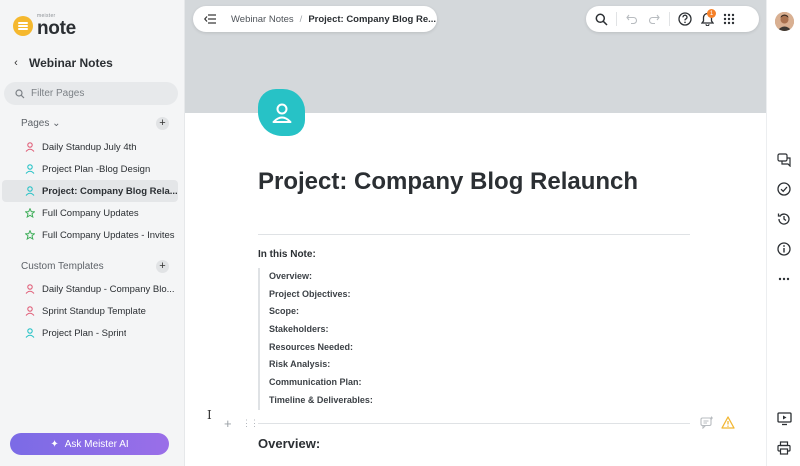  I want to click on sidebar-template-item: Project Plan - Sprint, so click(90, 333).